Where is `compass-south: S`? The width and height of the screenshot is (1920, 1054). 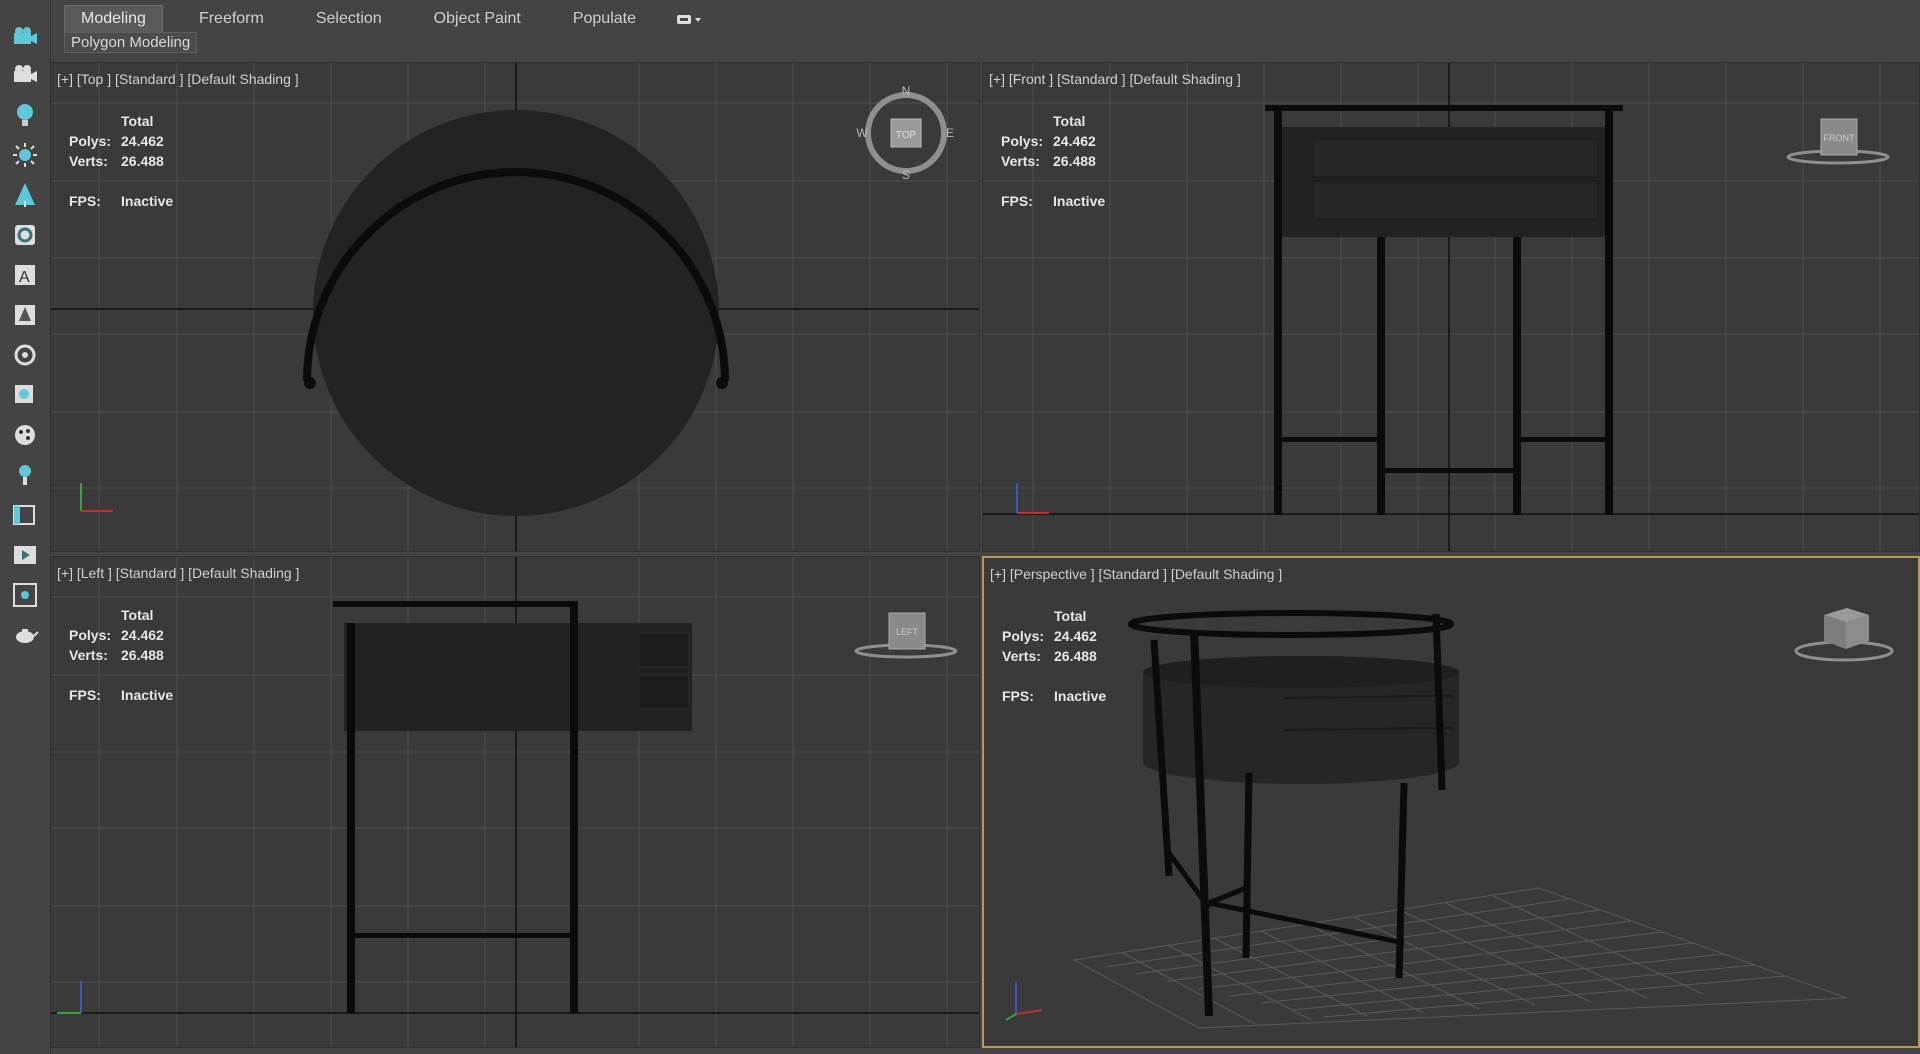
compass-south: S is located at coordinates (906, 175).